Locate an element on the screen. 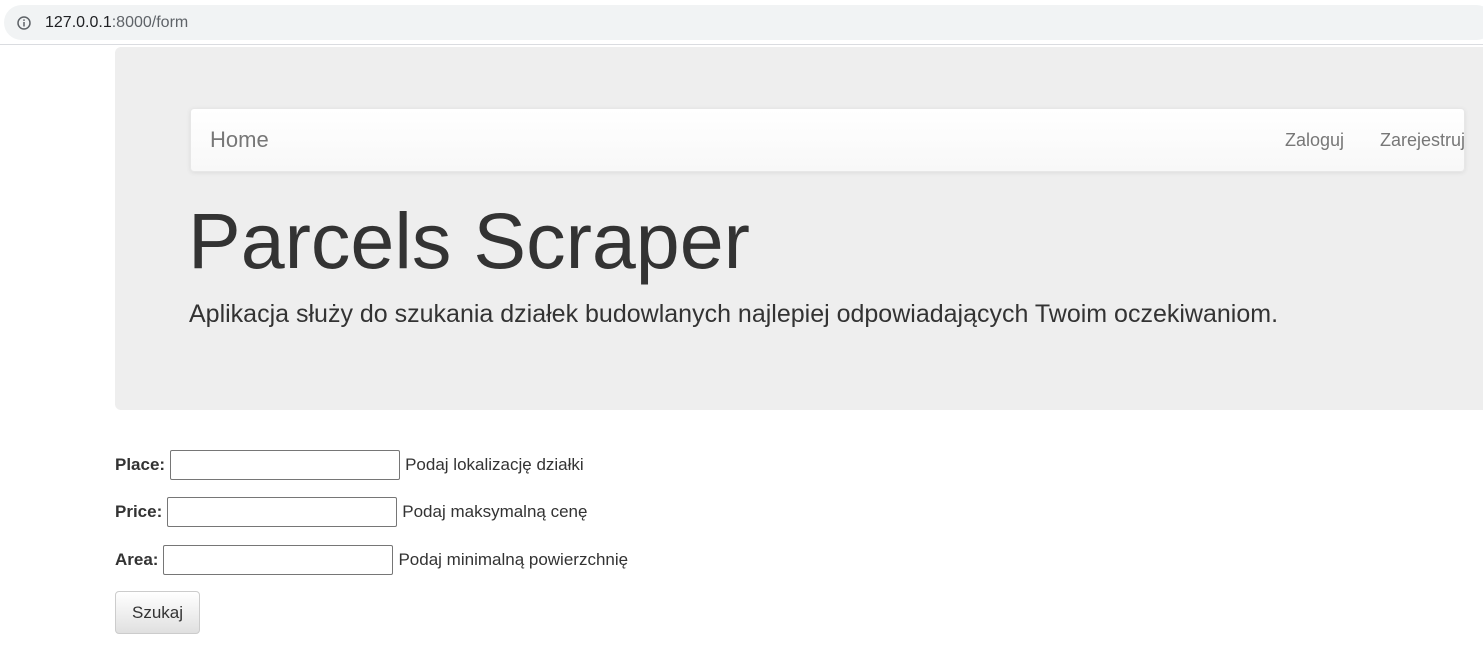  area-help-text: Podaj minimalną powierzchnię is located at coordinates (513, 559).